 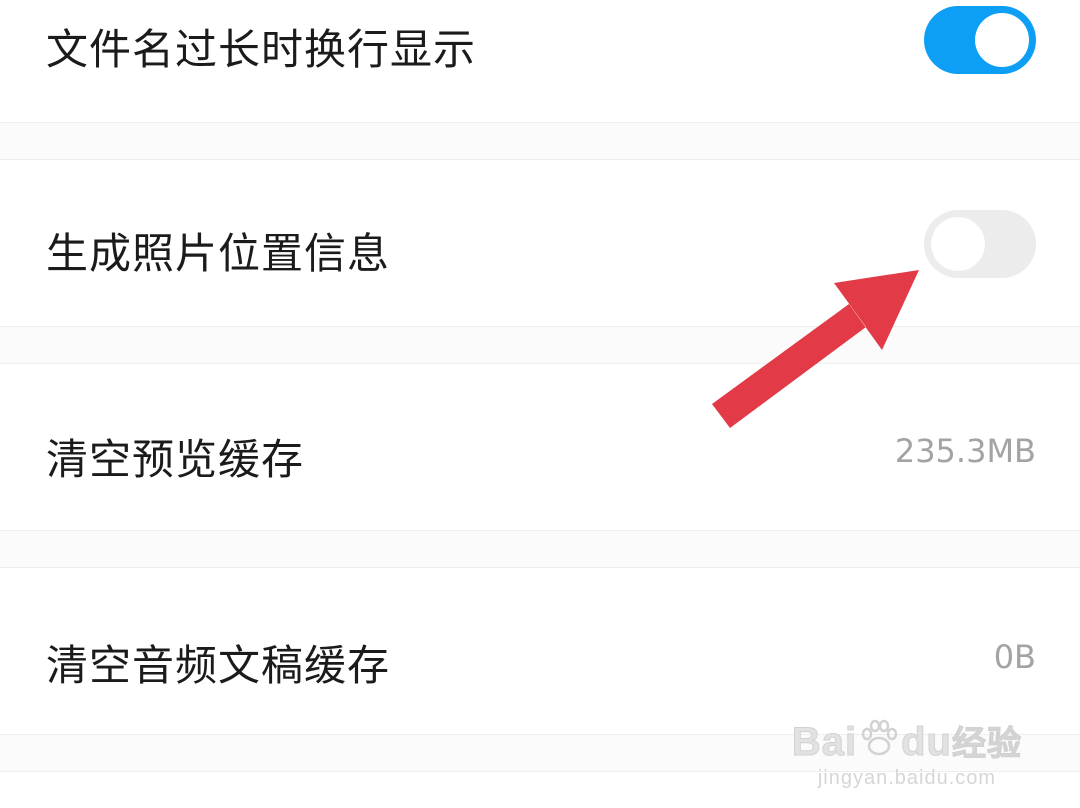 I want to click on watermark-brand: Bai du经验, so click(x=906, y=740).